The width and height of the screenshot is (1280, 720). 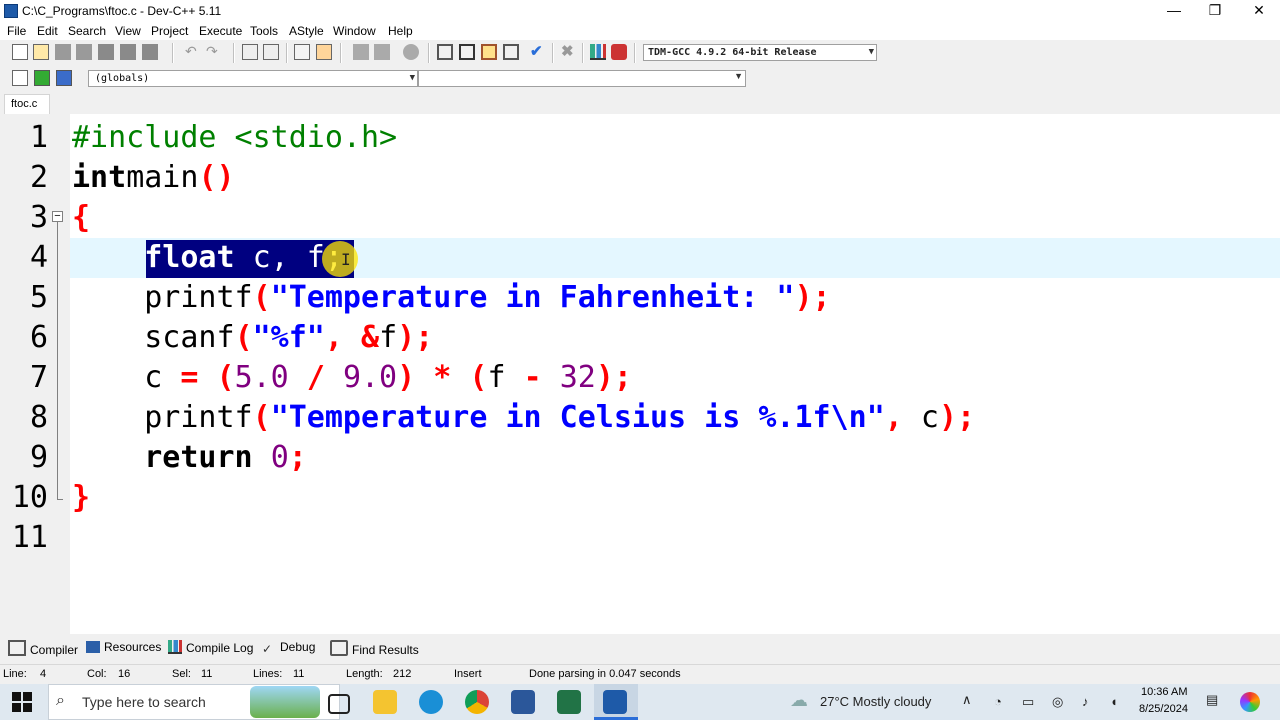 I want to click on menu-search: Search, so click(x=87, y=31).